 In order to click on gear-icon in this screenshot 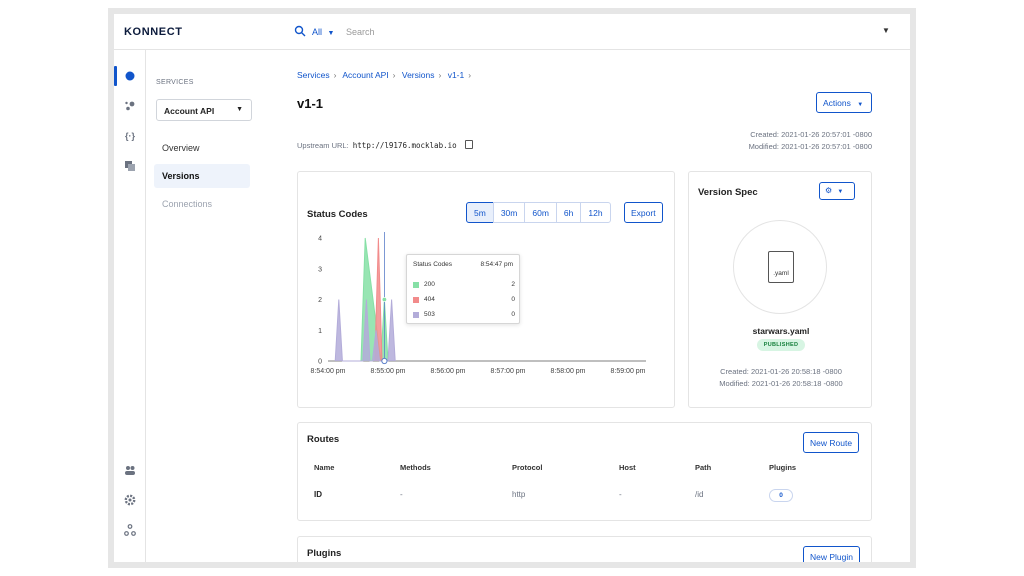, I will do `click(130, 500)`.